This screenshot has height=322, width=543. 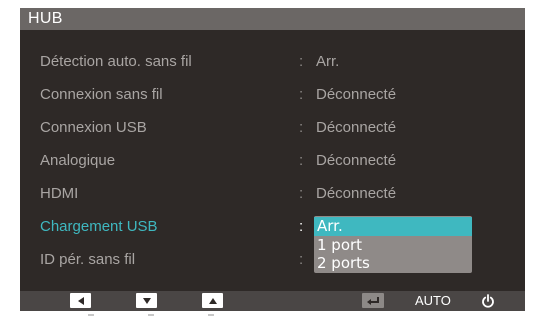 I want to click on power-icon, so click(x=488, y=301).